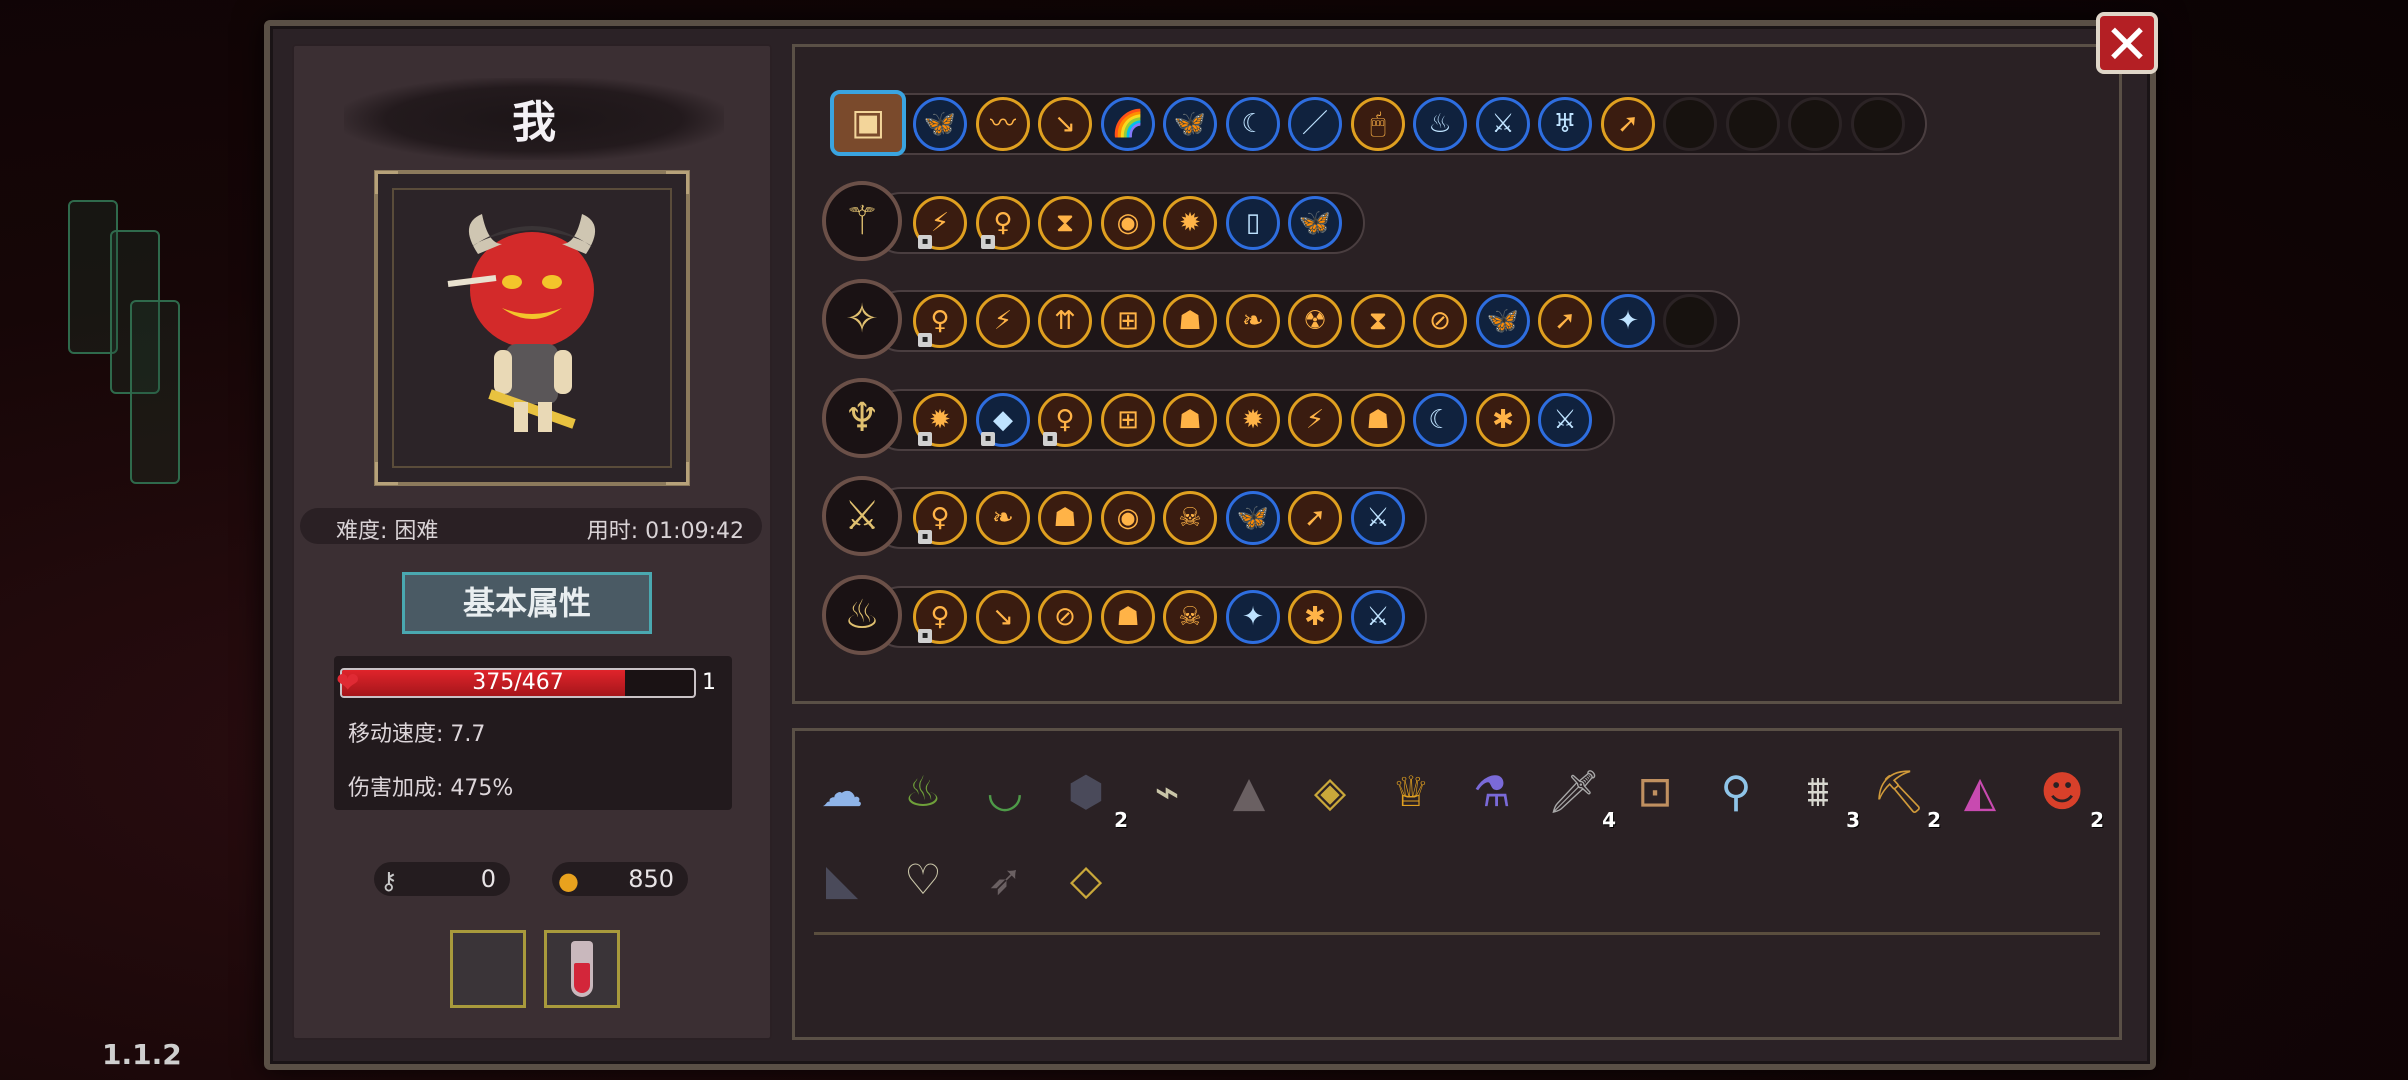 The width and height of the screenshot is (2408, 1080). I want to click on gem-icon: ▯, so click(1253, 223).